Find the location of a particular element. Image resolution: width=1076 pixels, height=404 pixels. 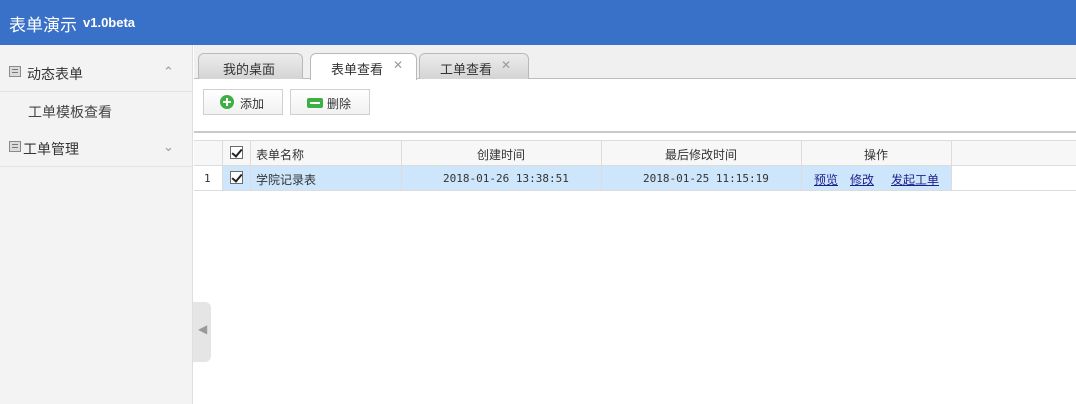

created-time: 2018-01-26 13:38:51 is located at coordinates (506, 178).